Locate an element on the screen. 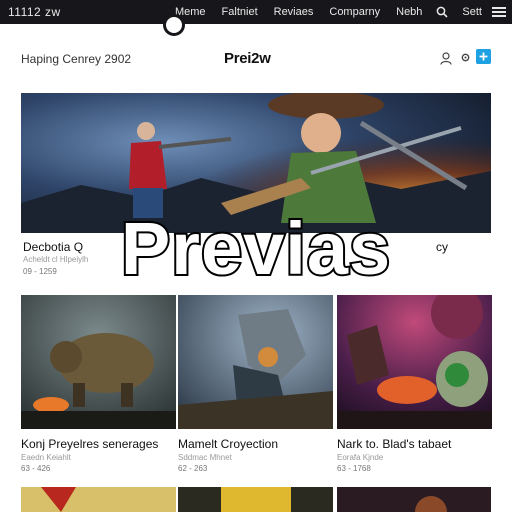 The image size is (512, 517). article-card-2: Mamelt Croyection Sddmac Mhnet 62 - 263 is located at coordinates (255, 384).